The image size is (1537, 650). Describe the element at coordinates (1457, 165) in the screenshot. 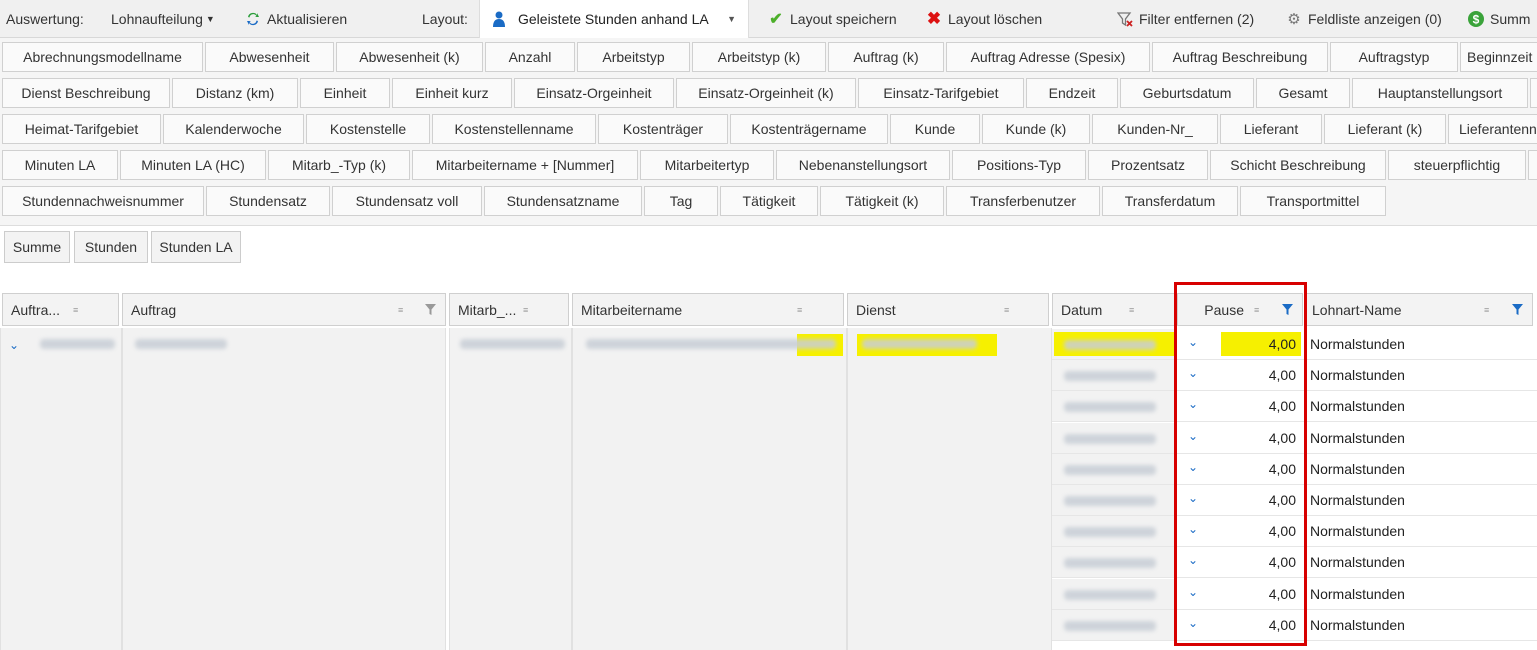

I see `field-button: steuerpflichtig` at that location.